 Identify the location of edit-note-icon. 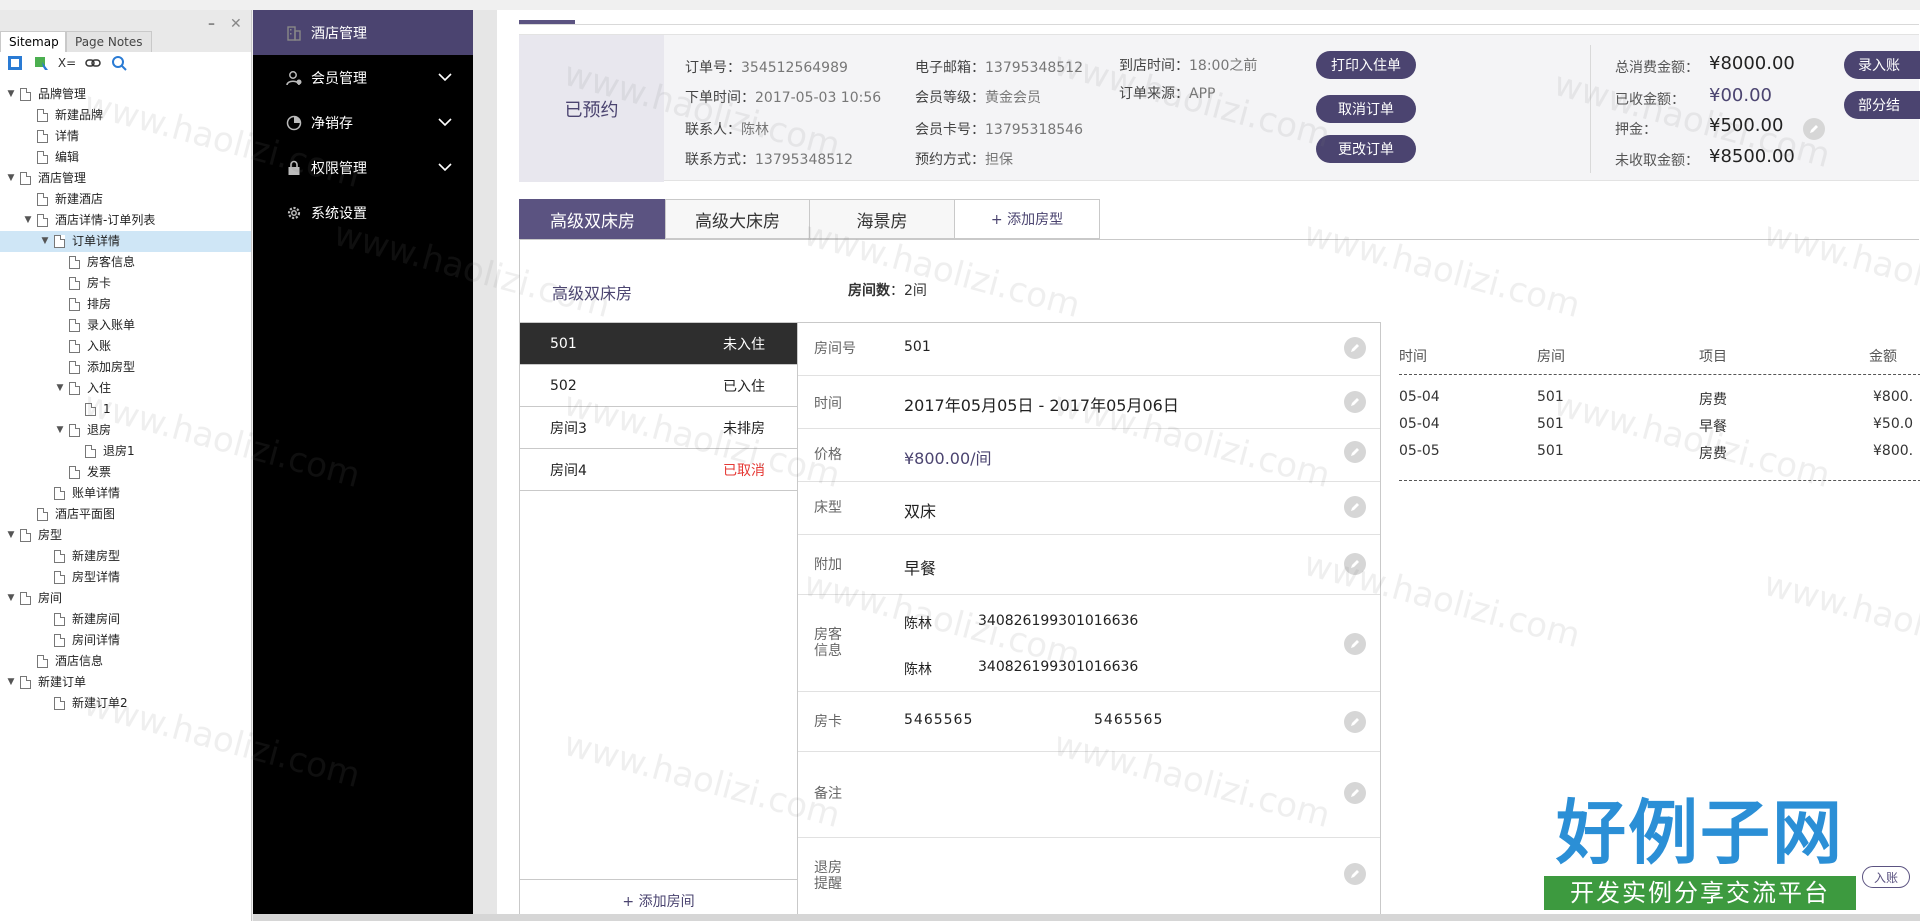
(1355, 793).